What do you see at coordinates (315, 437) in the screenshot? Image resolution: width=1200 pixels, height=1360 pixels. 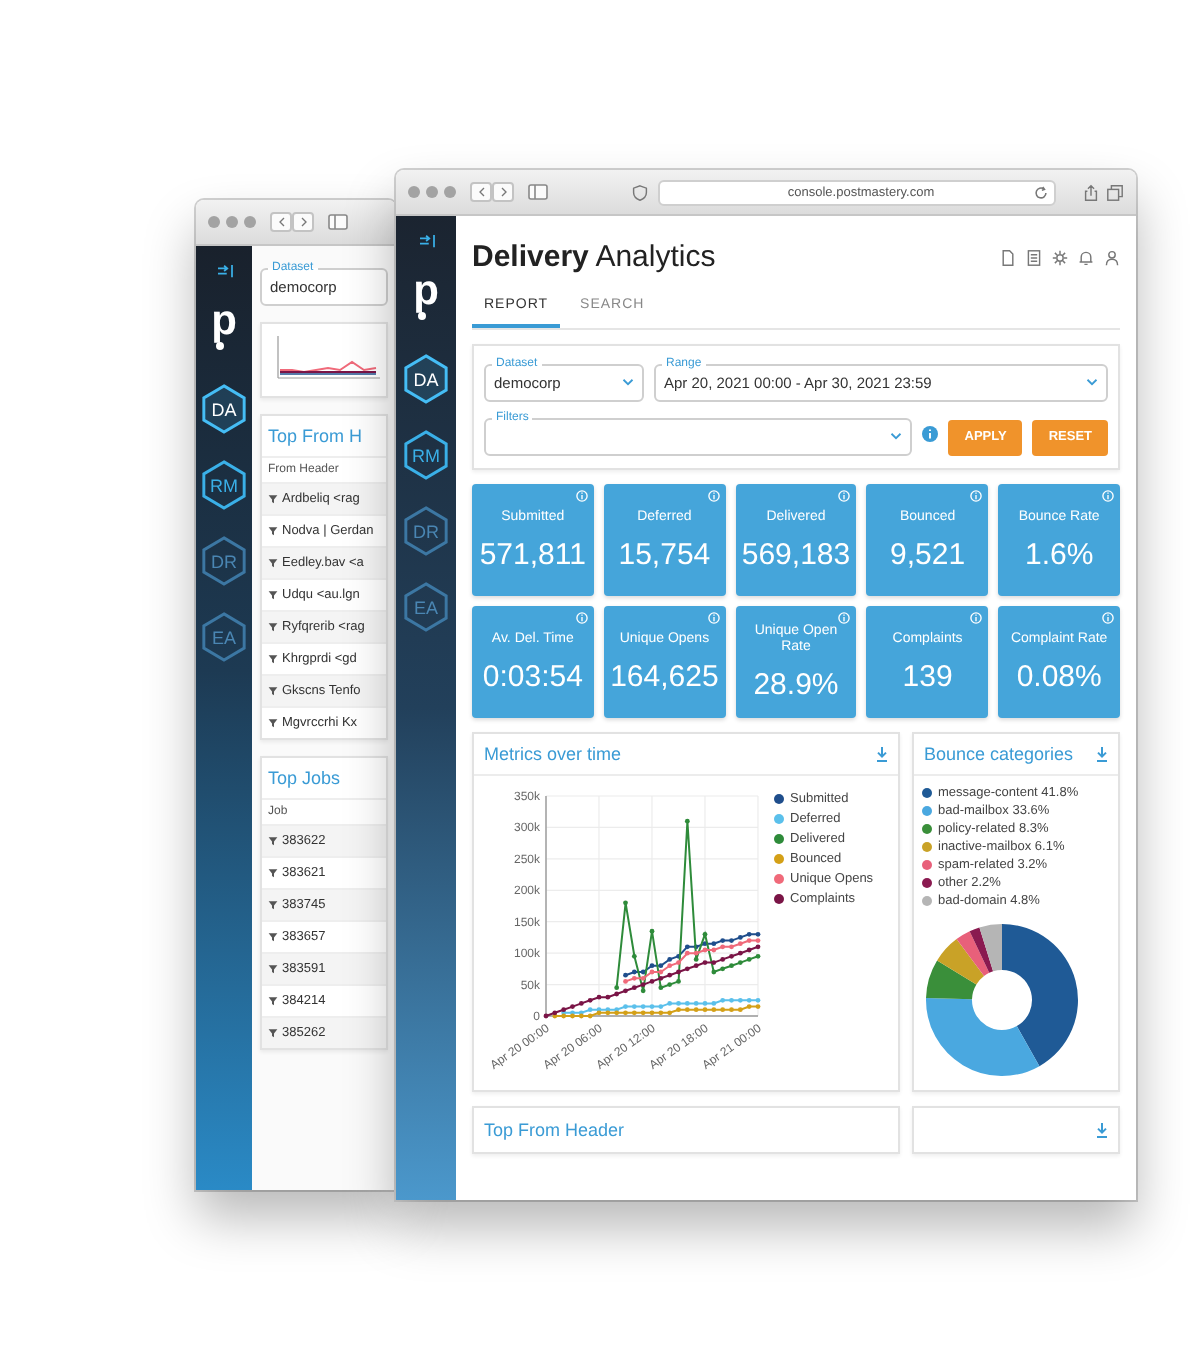 I see `panel-title: Top From H` at bounding box center [315, 437].